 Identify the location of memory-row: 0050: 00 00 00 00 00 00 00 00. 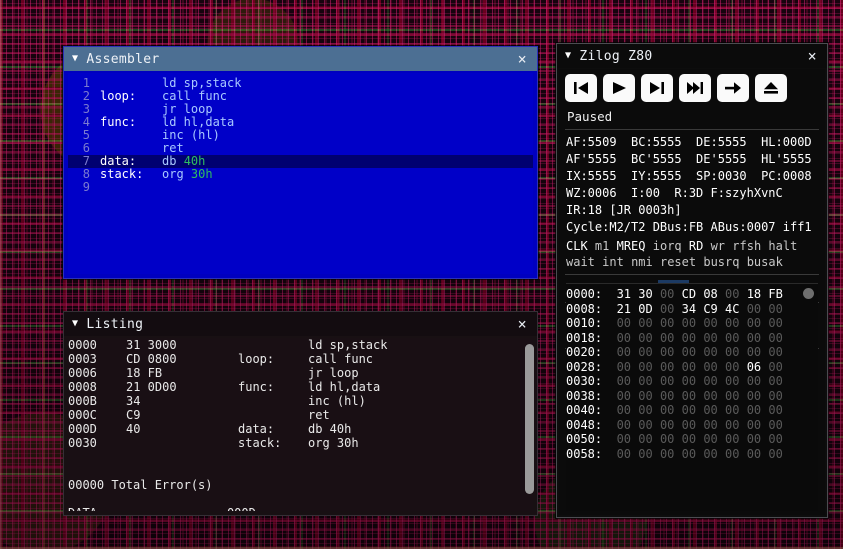
(692, 439).